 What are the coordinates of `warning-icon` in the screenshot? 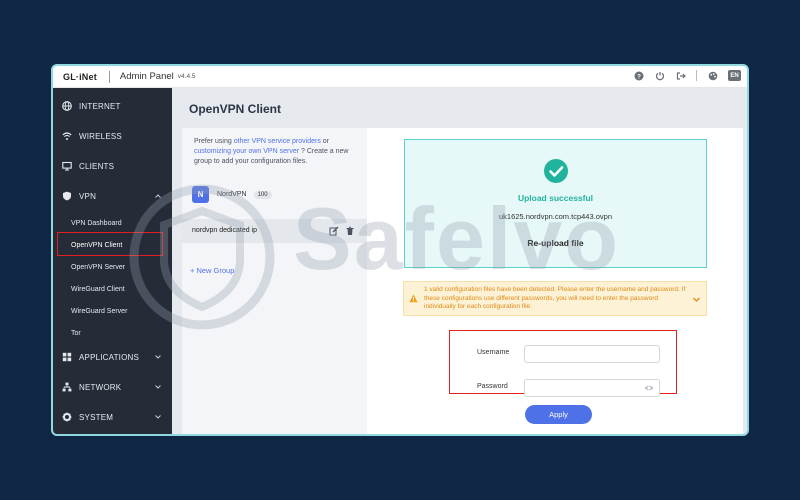 It's located at (413, 298).